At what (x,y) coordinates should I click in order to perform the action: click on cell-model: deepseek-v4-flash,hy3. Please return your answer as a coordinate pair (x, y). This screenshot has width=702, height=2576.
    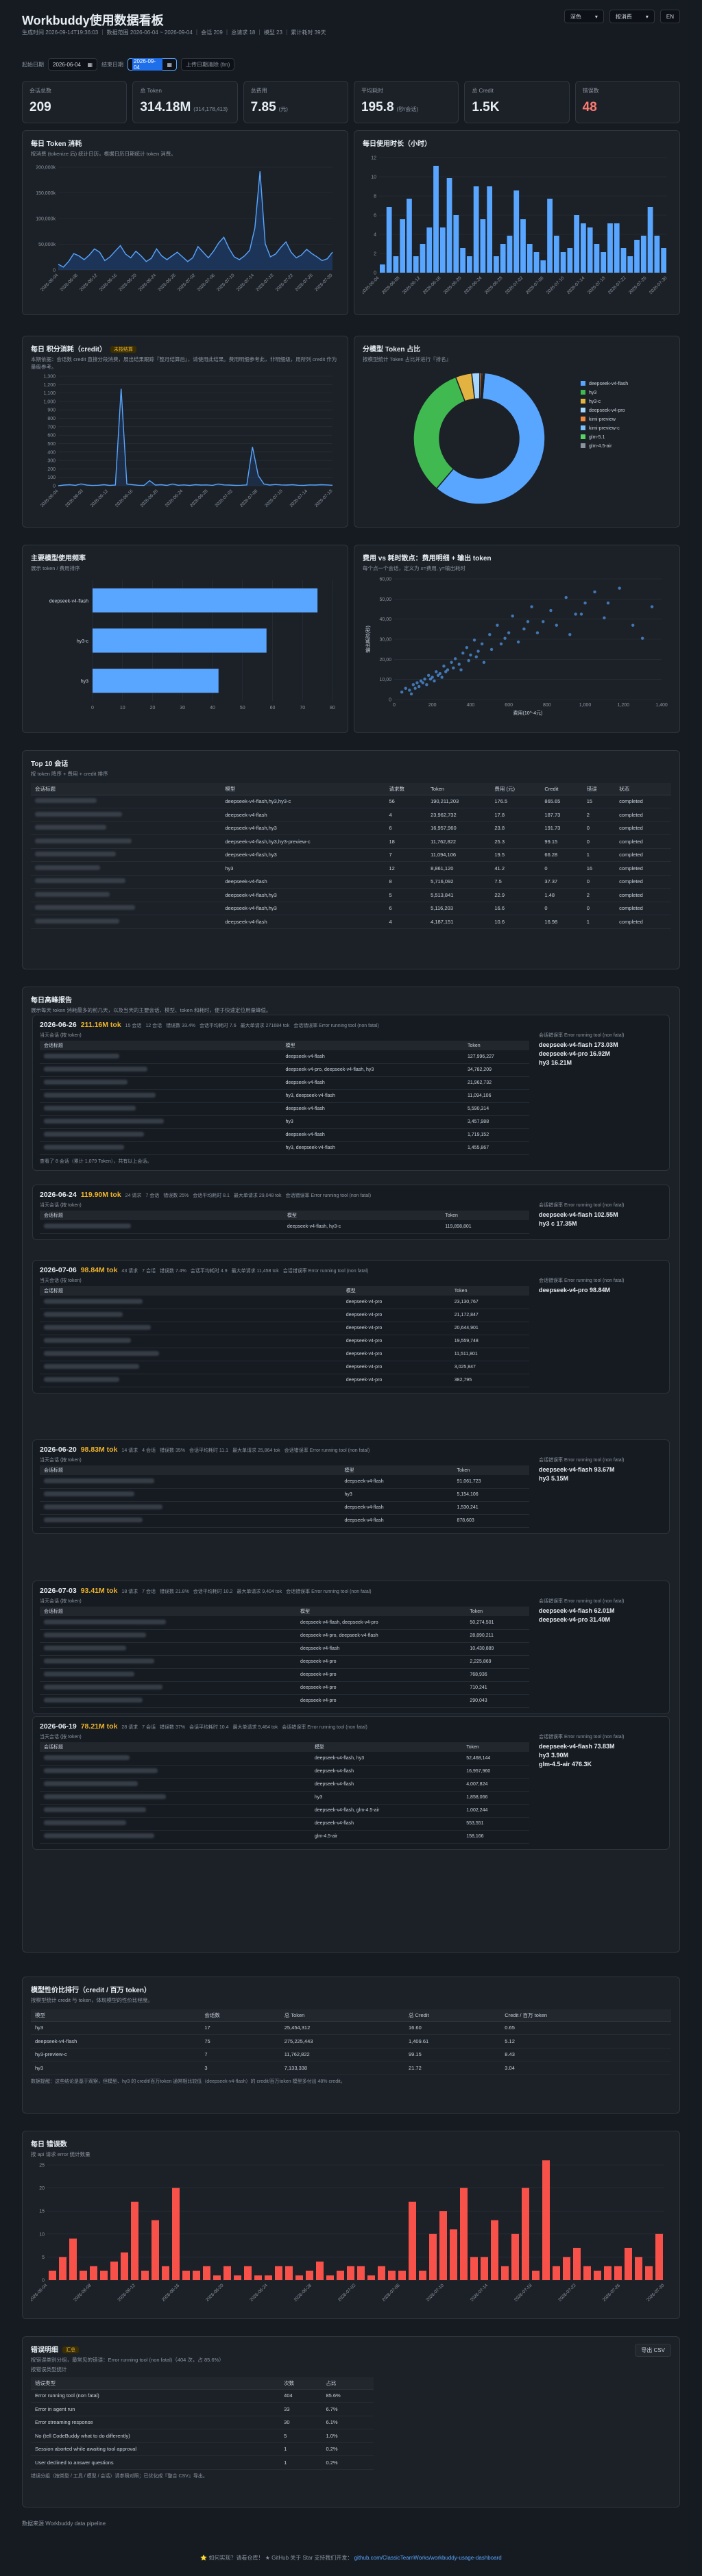
    Looking at the image, I should click on (303, 855).